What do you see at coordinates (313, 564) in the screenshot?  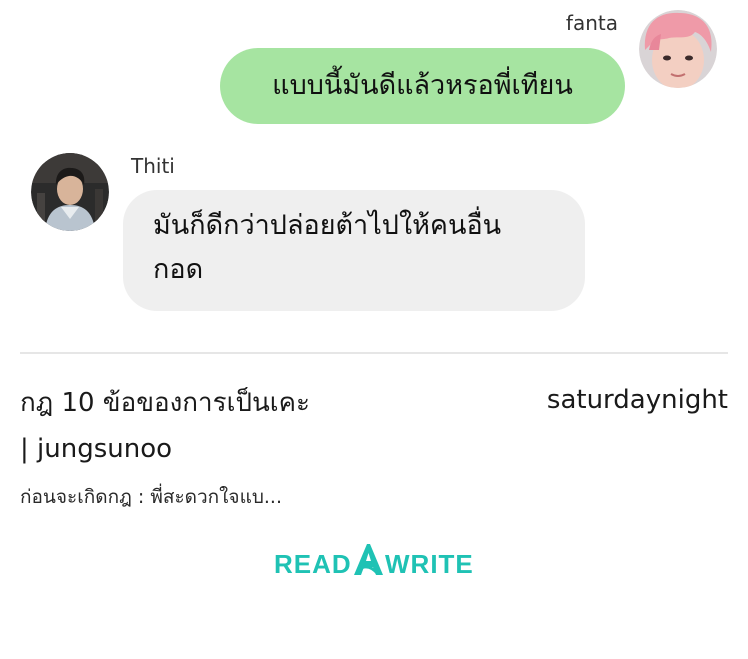 I see `logo-text-read: READ` at bounding box center [313, 564].